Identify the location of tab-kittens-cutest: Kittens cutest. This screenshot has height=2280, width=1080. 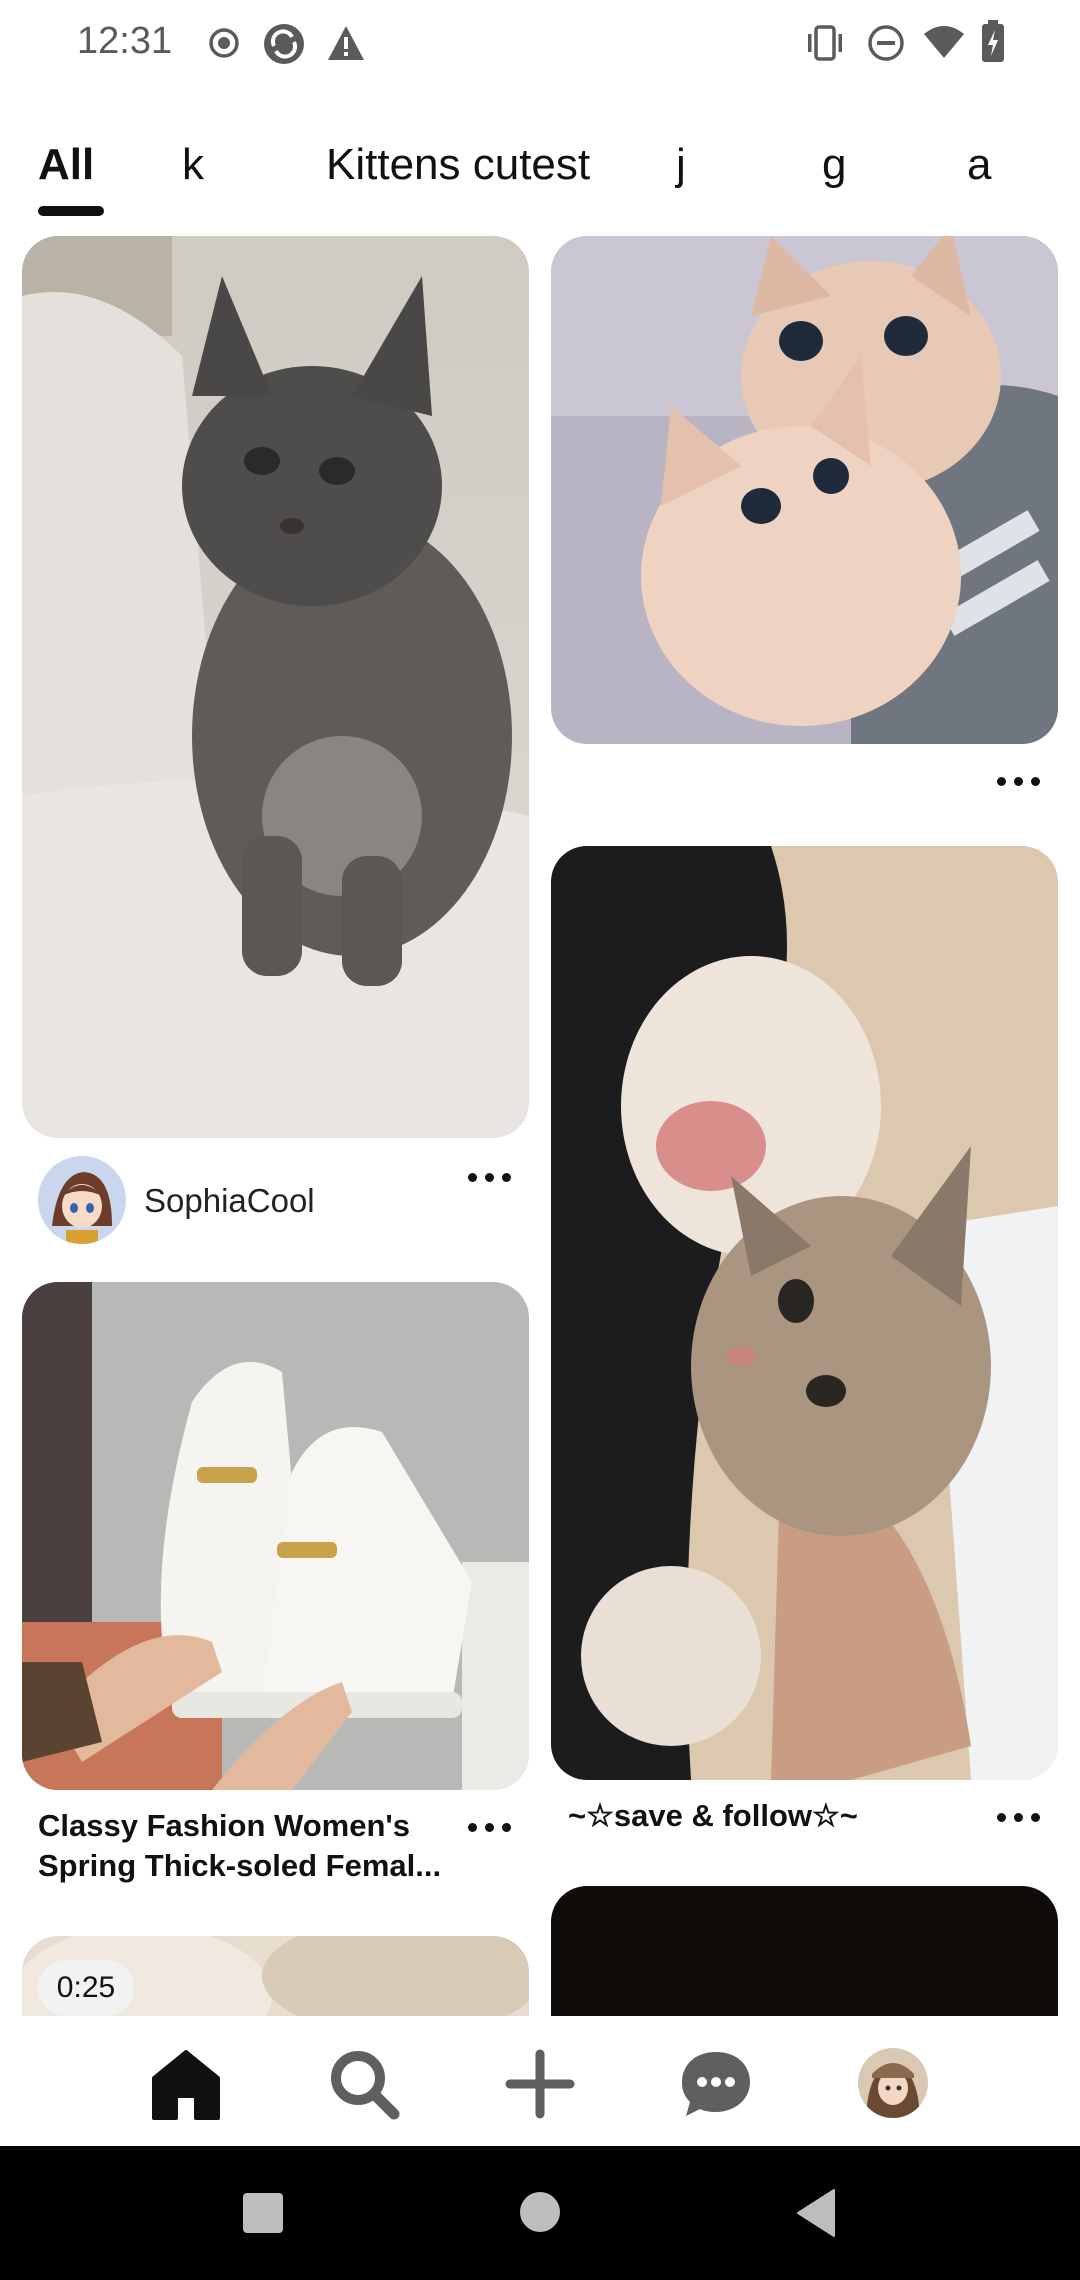
(458, 165).